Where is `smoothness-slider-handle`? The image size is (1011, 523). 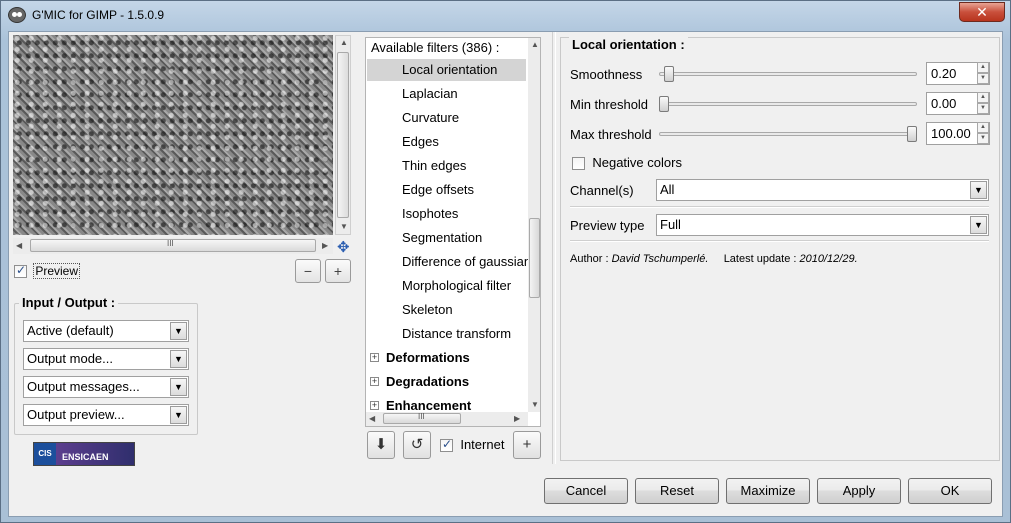 smoothness-slider-handle is located at coordinates (668, 74).